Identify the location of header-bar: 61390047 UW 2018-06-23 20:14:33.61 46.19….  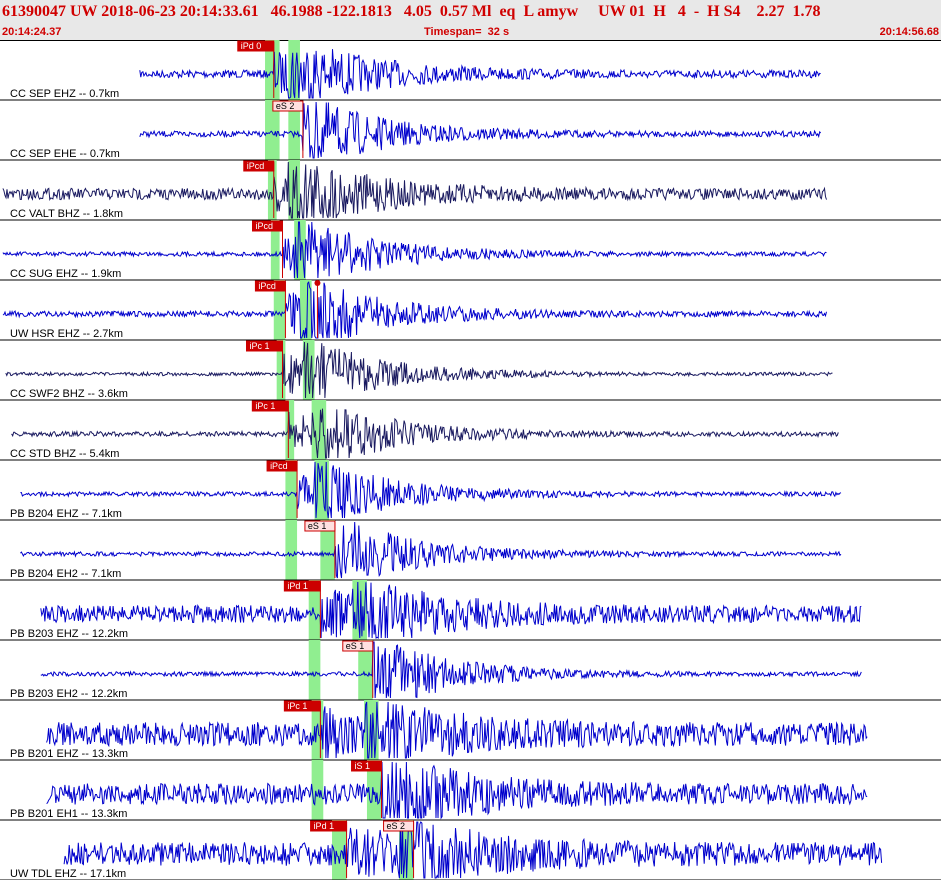
(470, 20).